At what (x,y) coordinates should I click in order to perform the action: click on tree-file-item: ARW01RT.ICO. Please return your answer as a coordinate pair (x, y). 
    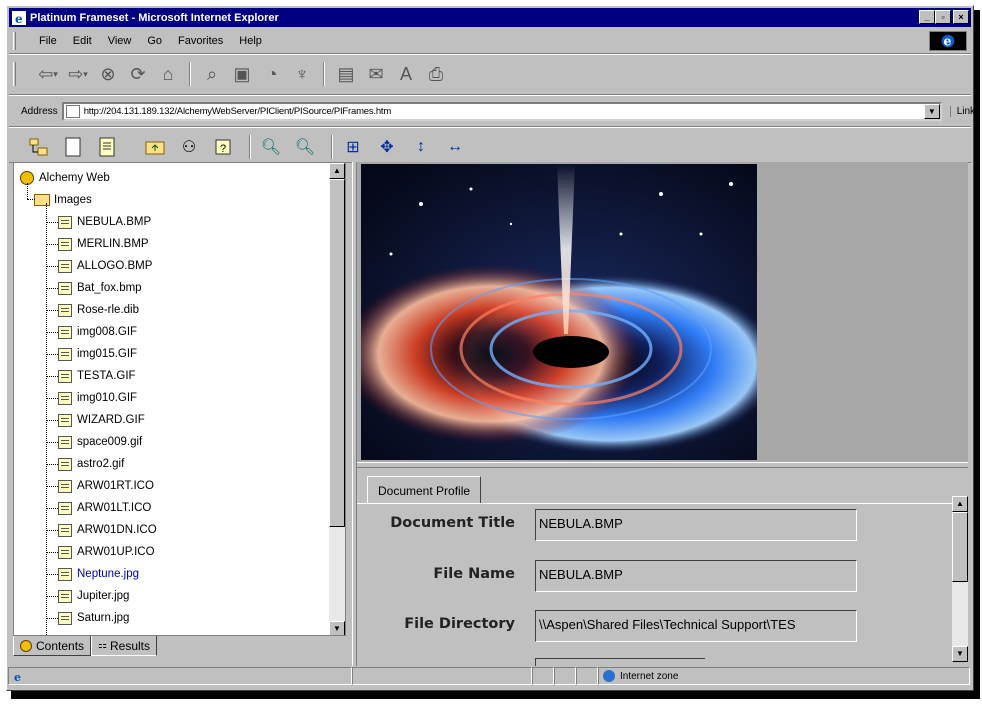
    Looking at the image, I should click on (106, 486).